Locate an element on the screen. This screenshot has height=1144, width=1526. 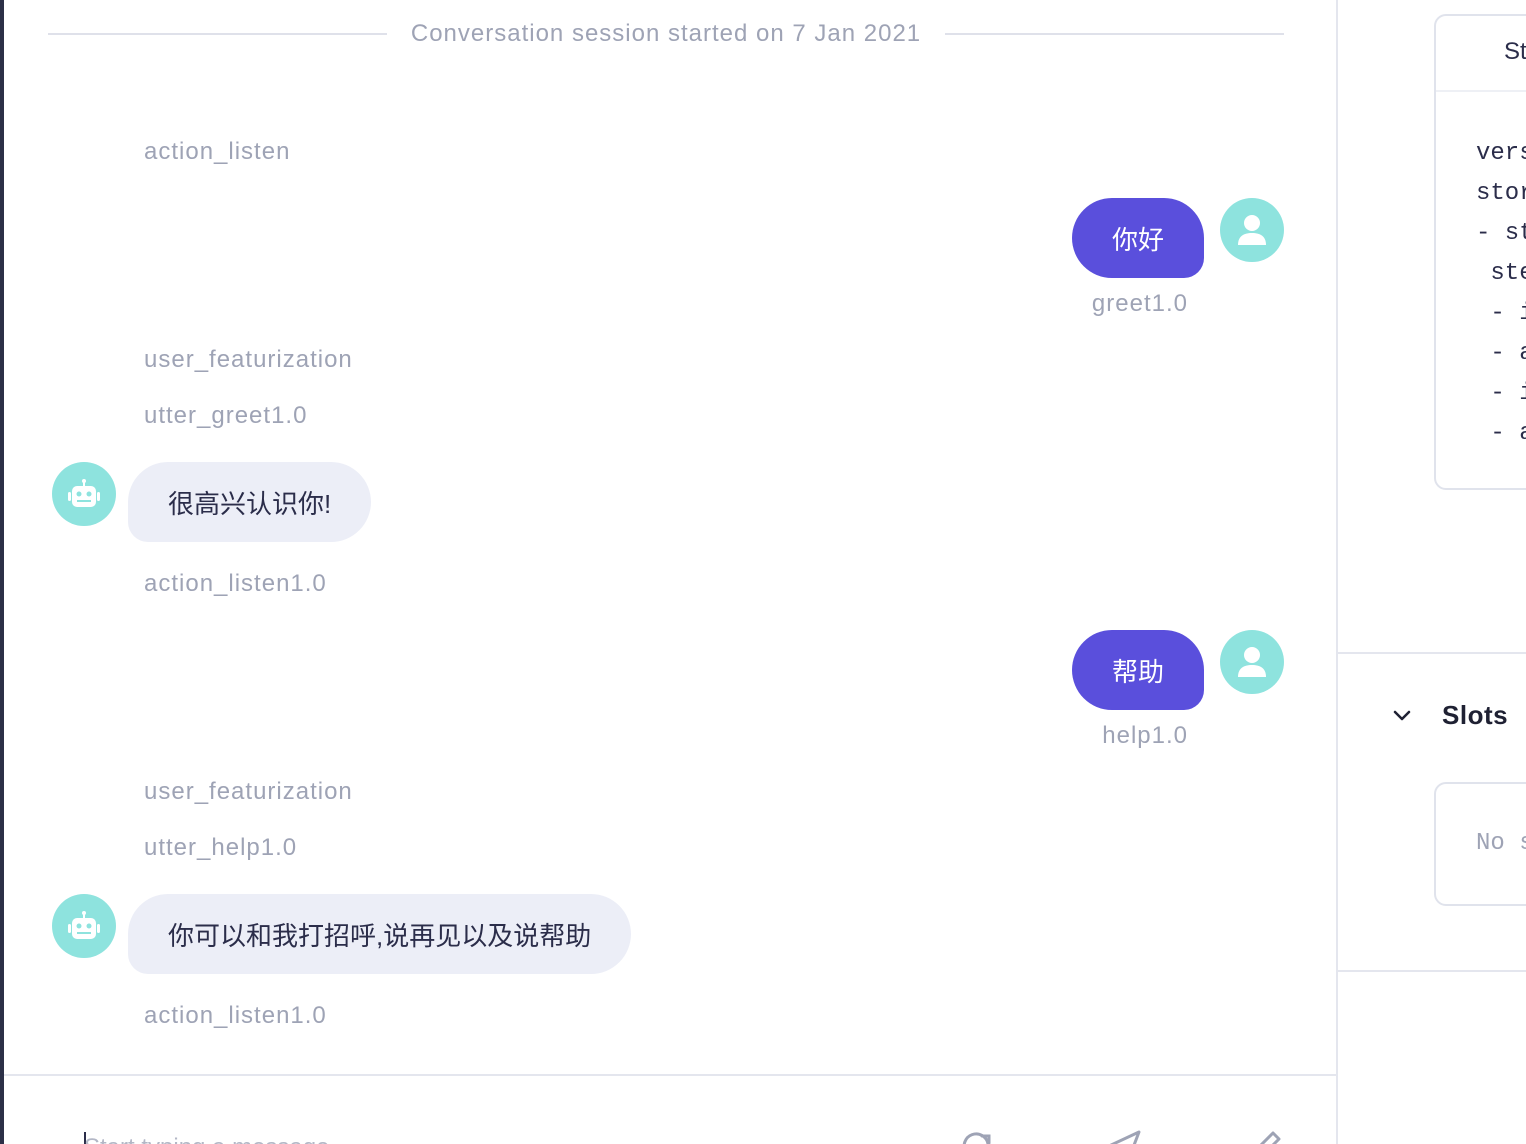
story-line: vers is located at coordinates (1501, 153).